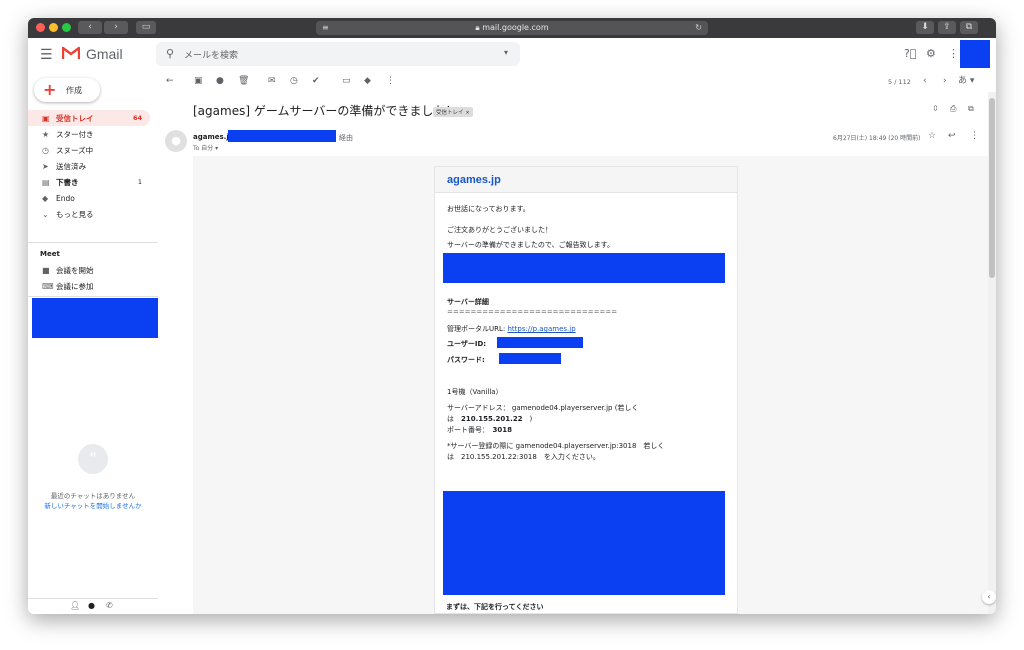 This screenshot has height=650, width=1024. I want to click on sidebar-item-endo: ◆ Endo, so click(89, 198).